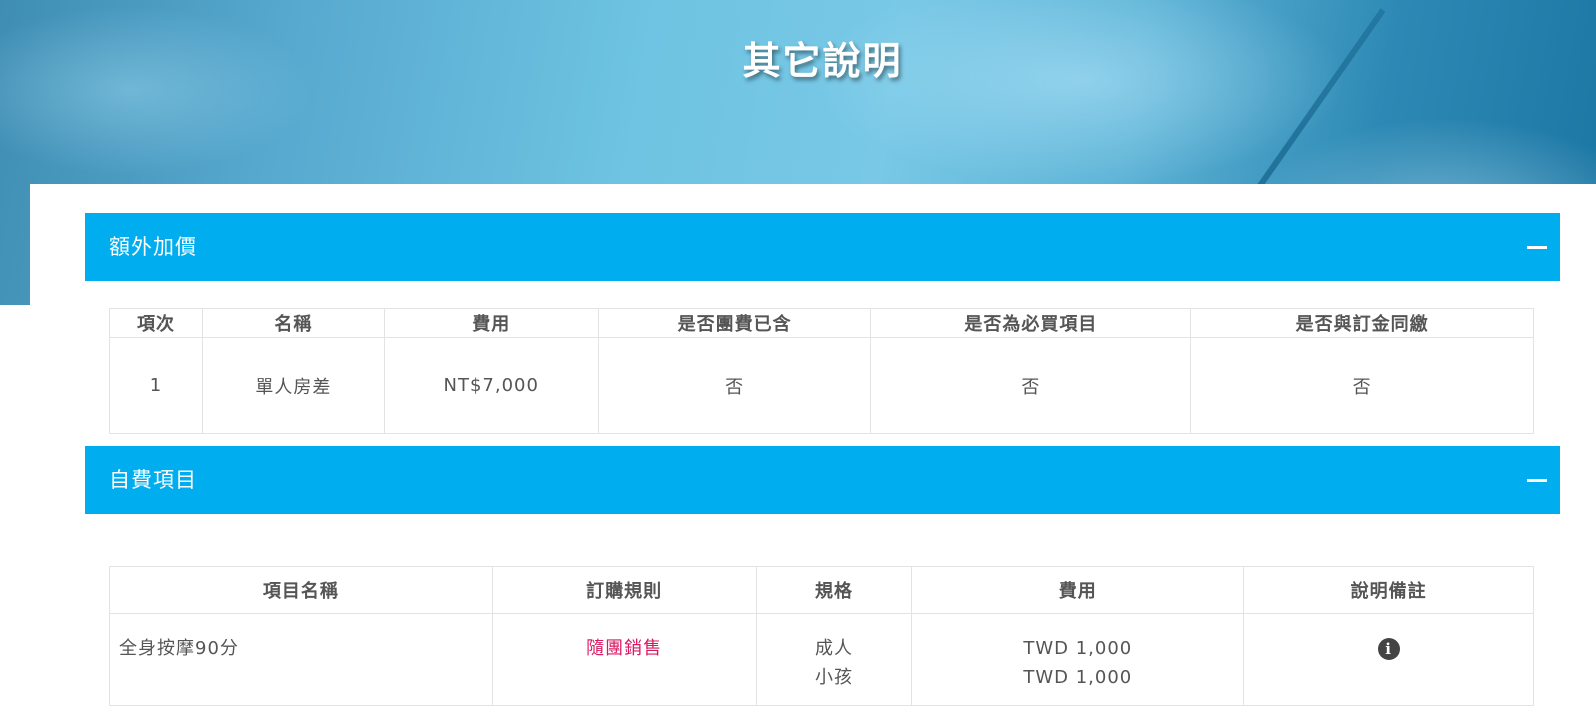  Describe the element at coordinates (1078, 659) in the screenshot. I see `fee-cell: TWD 1,000 TWD 1,000` at that location.